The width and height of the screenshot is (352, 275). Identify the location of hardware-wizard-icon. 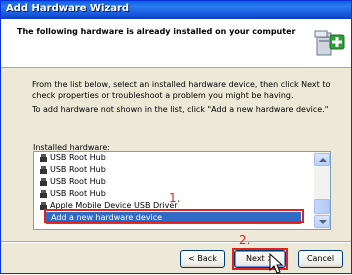
(329, 43).